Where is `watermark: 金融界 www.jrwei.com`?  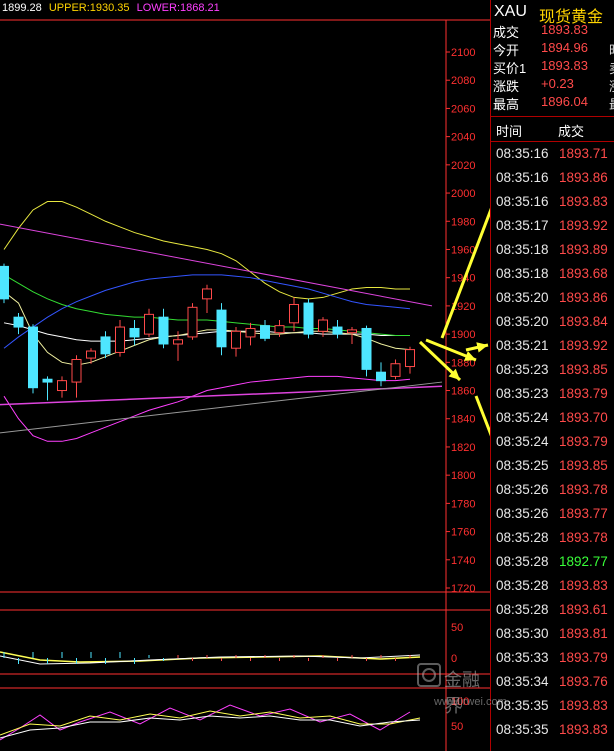 watermark: 金融界 www.jrwei.com is located at coordinates (459, 686).